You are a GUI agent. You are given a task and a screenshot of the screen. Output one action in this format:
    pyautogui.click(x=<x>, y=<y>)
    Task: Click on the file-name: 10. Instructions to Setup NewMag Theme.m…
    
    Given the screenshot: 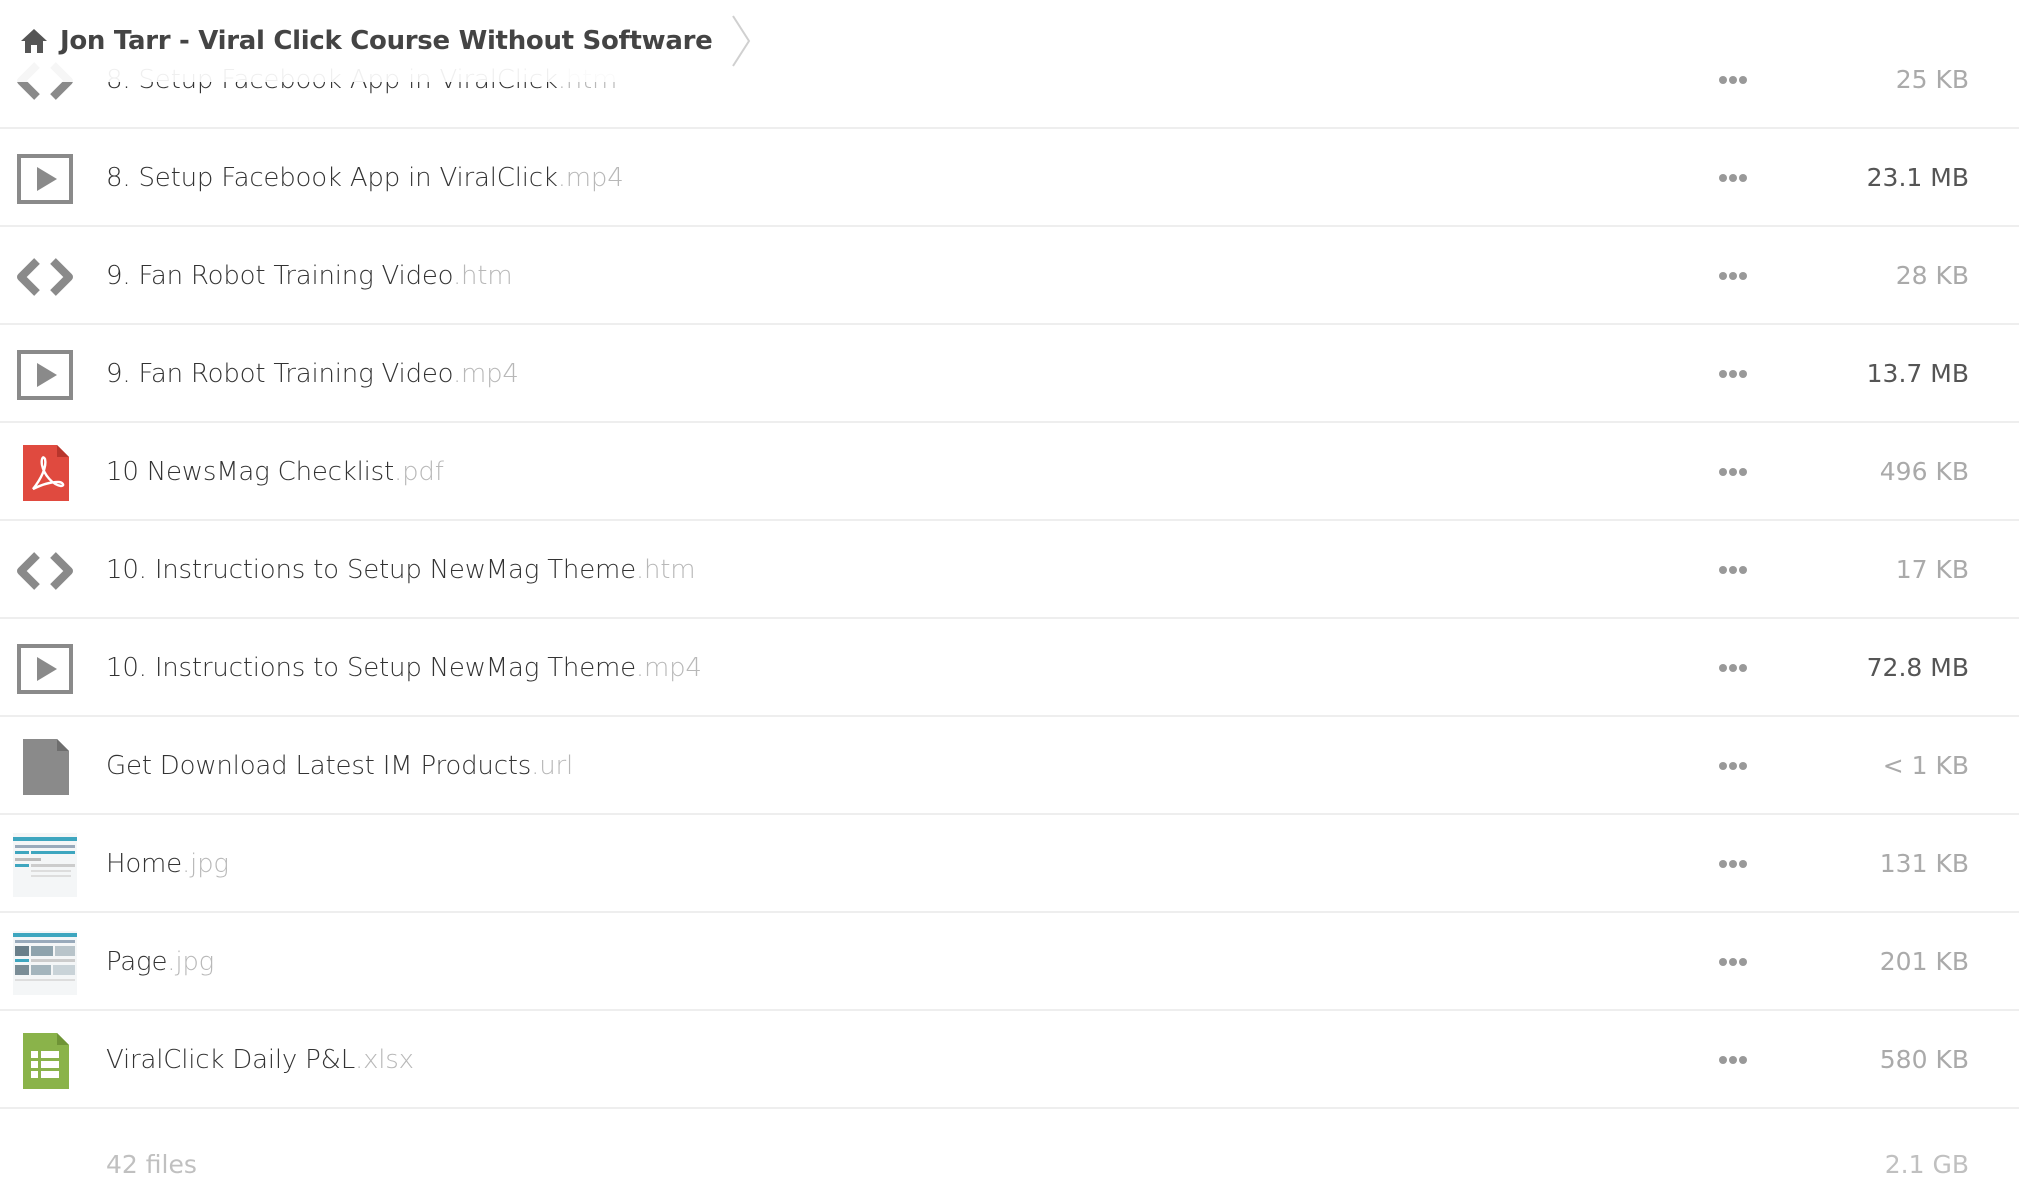 What is the action you would take?
    pyautogui.click(x=404, y=668)
    